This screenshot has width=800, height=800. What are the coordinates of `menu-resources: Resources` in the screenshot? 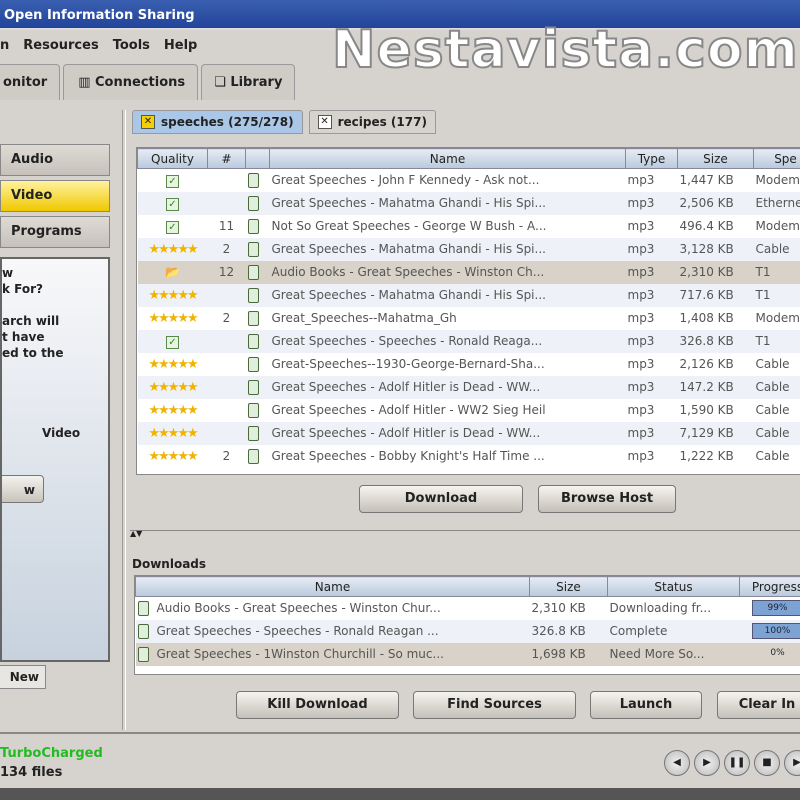 It's located at (60, 48).